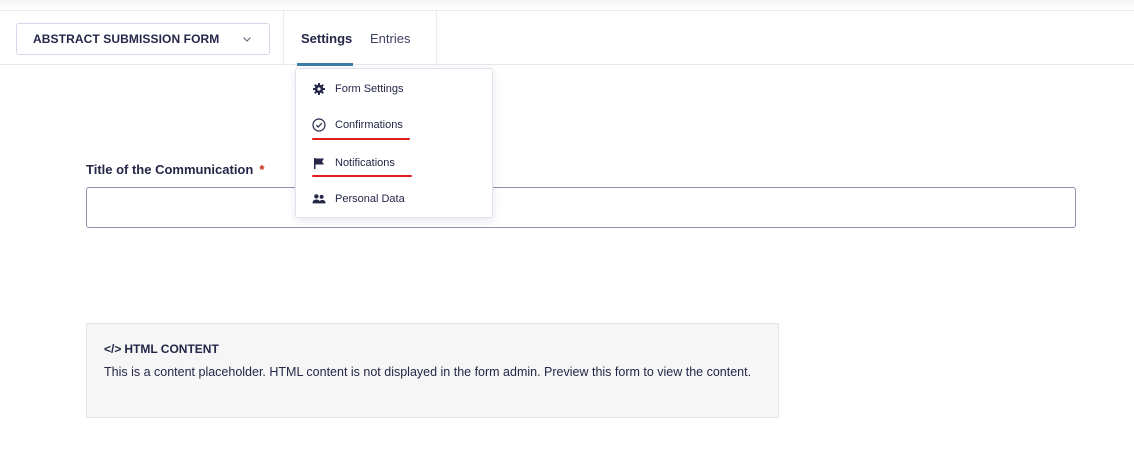 The width and height of the screenshot is (1134, 450). Describe the element at coordinates (326, 38) in the screenshot. I see `tab-settings: Settings` at that location.